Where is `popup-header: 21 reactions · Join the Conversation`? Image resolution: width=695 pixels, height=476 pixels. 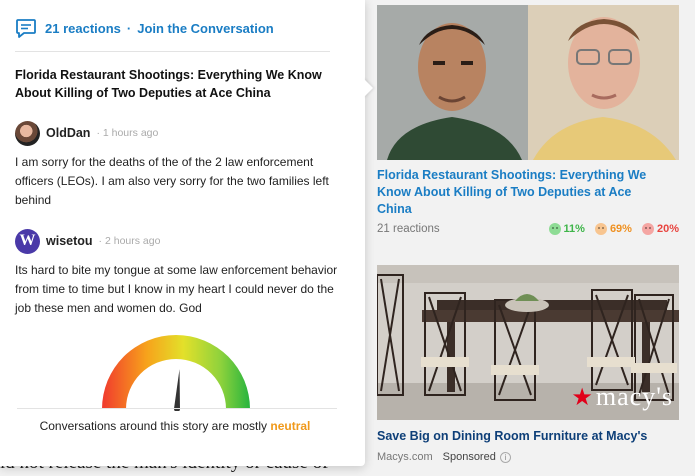 popup-header: 21 reactions · Join the Conversation is located at coordinates (172, 34).